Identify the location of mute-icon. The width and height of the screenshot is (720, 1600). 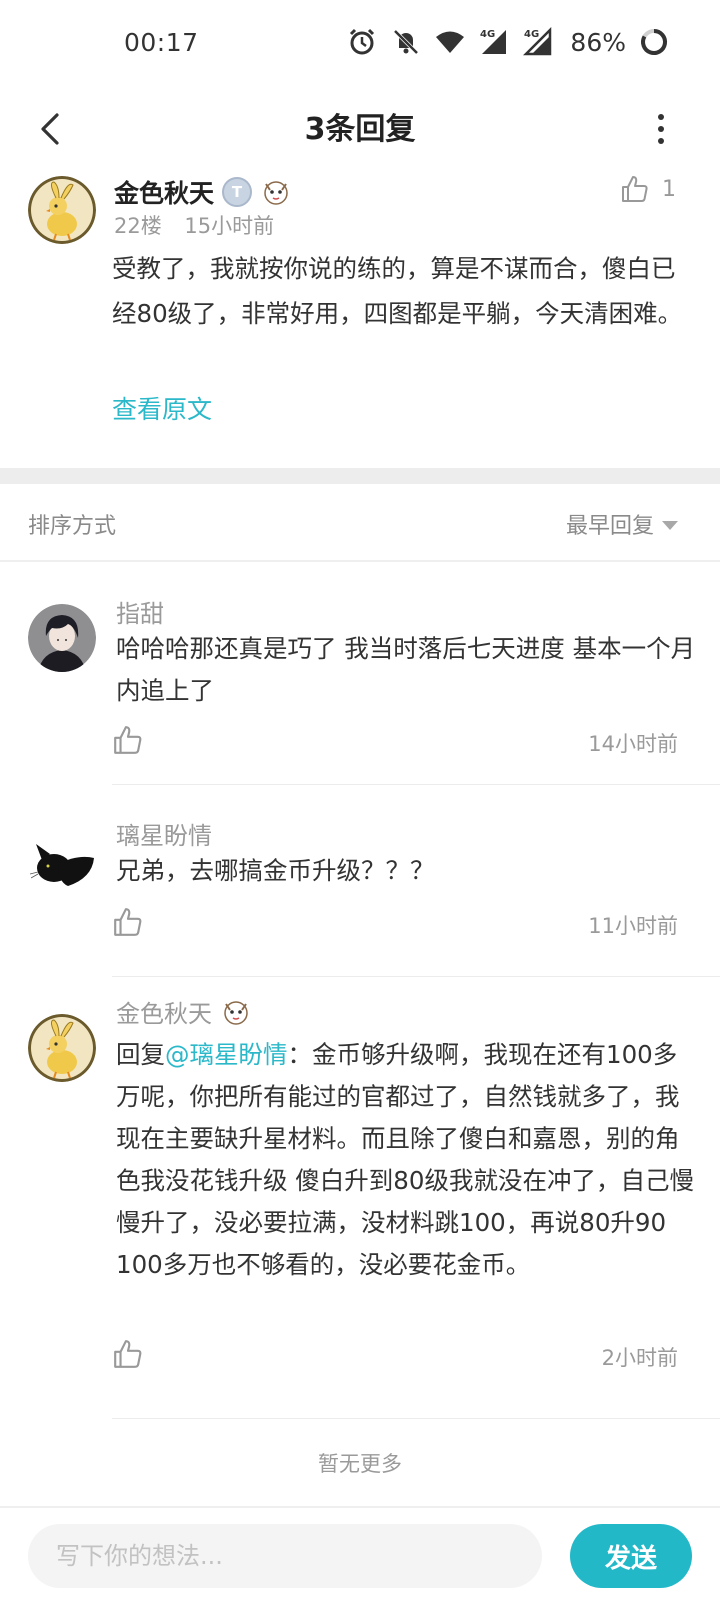
(406, 42).